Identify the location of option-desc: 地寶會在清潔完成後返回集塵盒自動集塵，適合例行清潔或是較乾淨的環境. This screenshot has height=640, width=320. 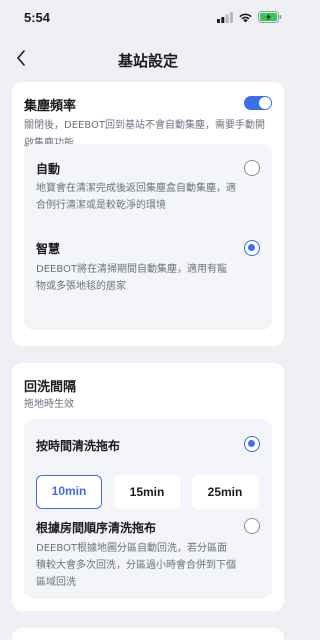
(136, 197).